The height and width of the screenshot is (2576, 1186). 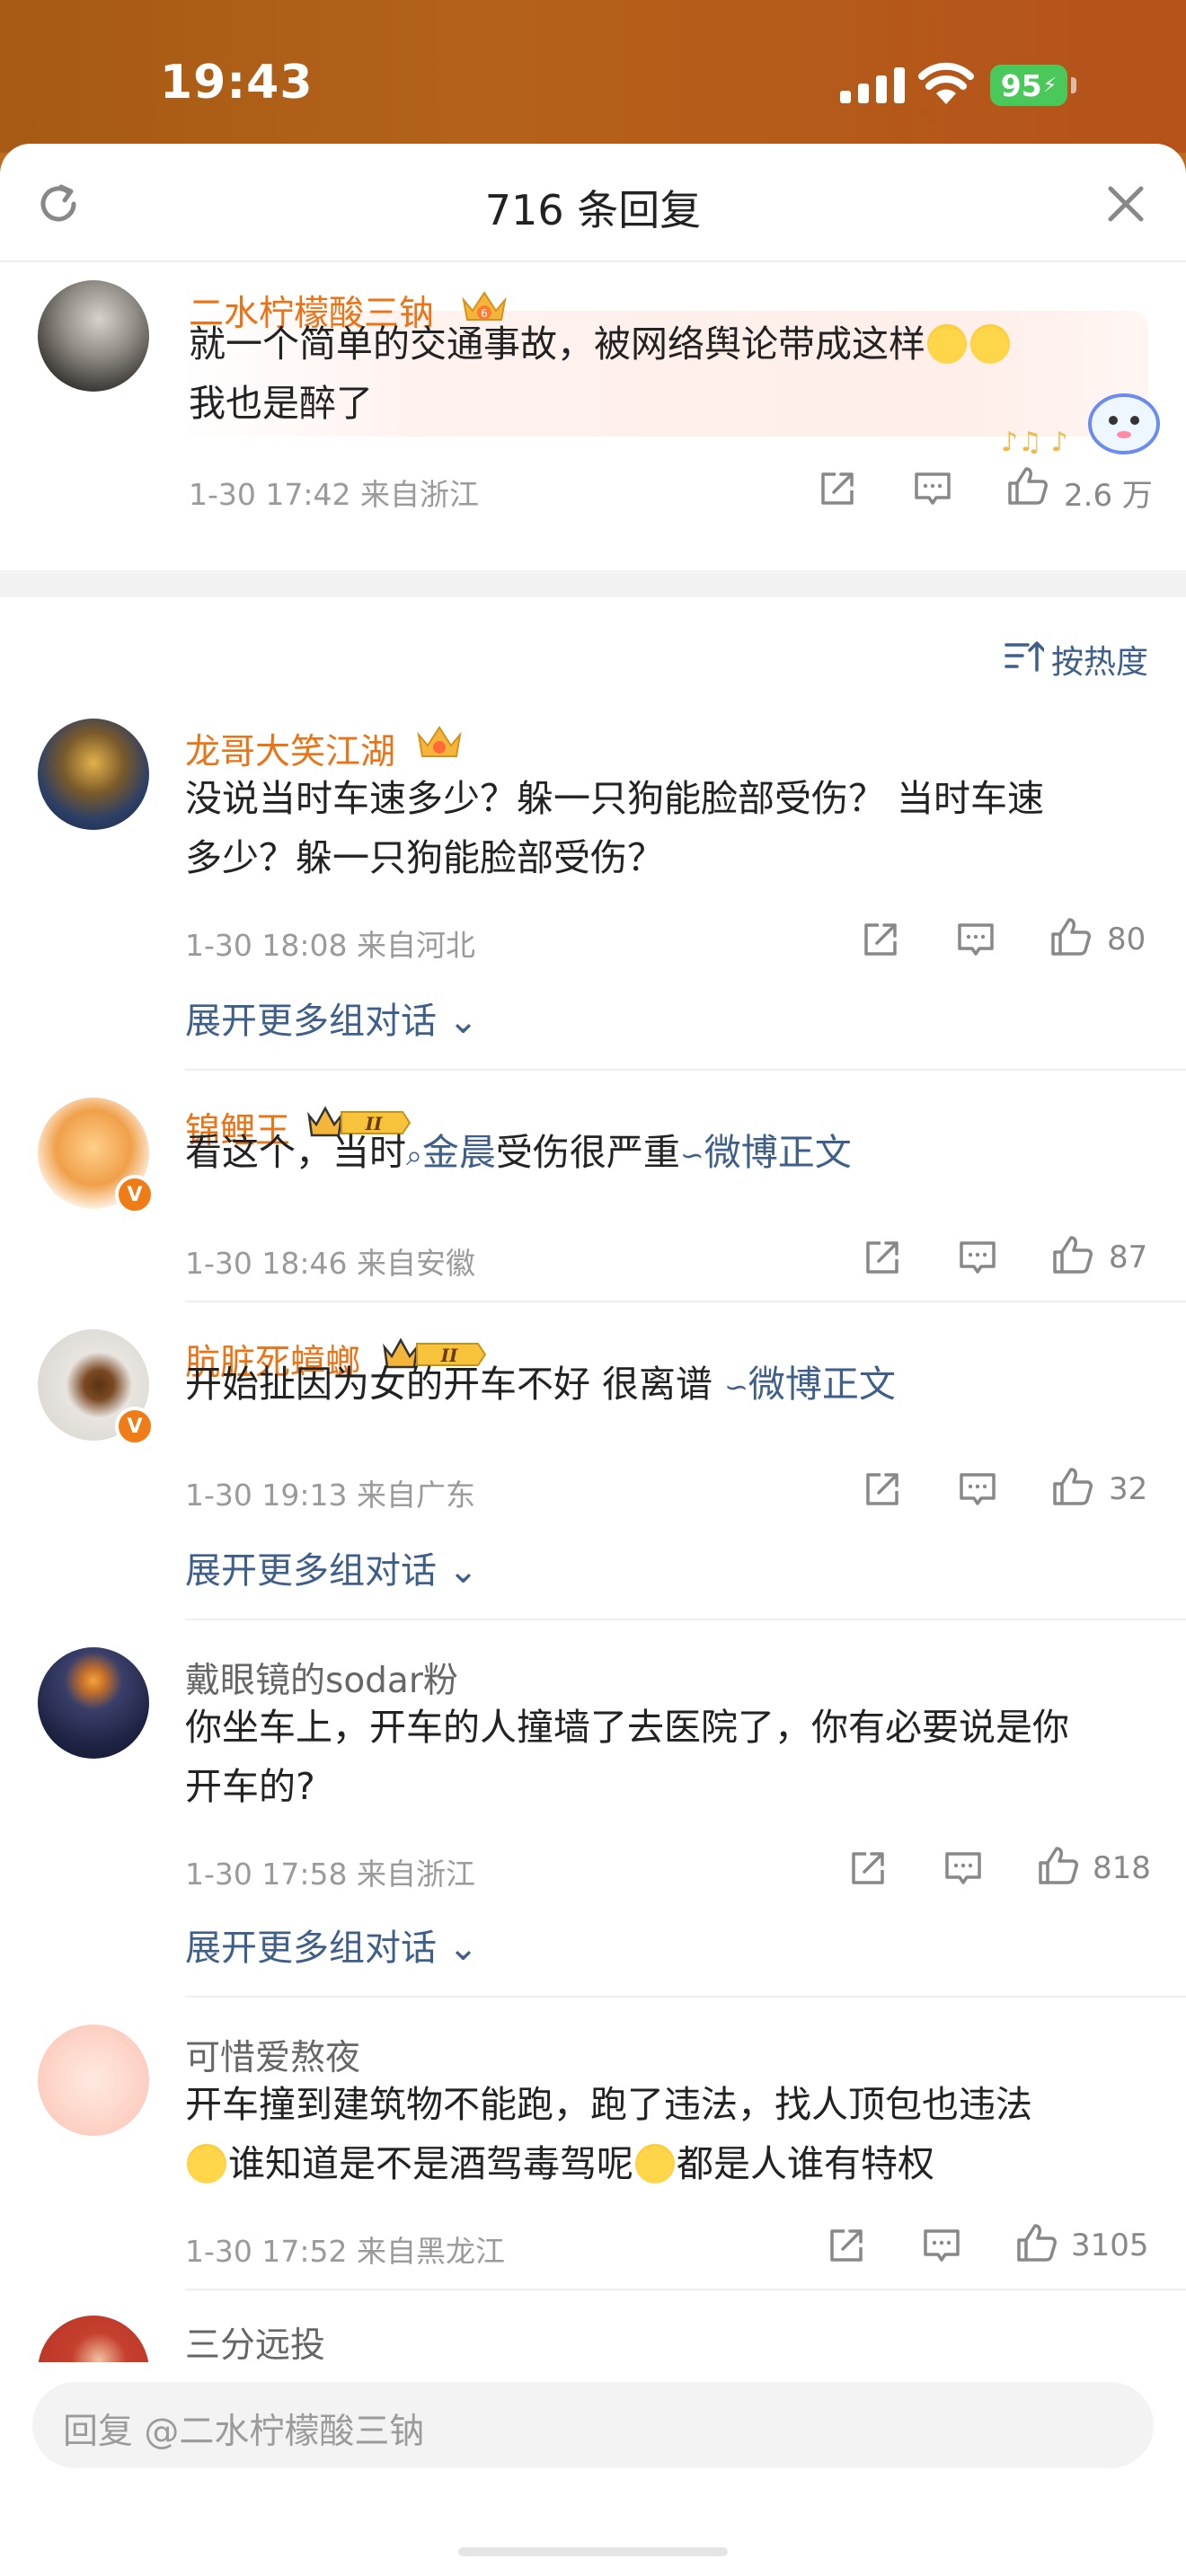 What do you see at coordinates (627, 1727) in the screenshot?
I see `comment-text-line-1: 你坐车上，开车的人撞墙了去医院了，你有必要说是你` at bounding box center [627, 1727].